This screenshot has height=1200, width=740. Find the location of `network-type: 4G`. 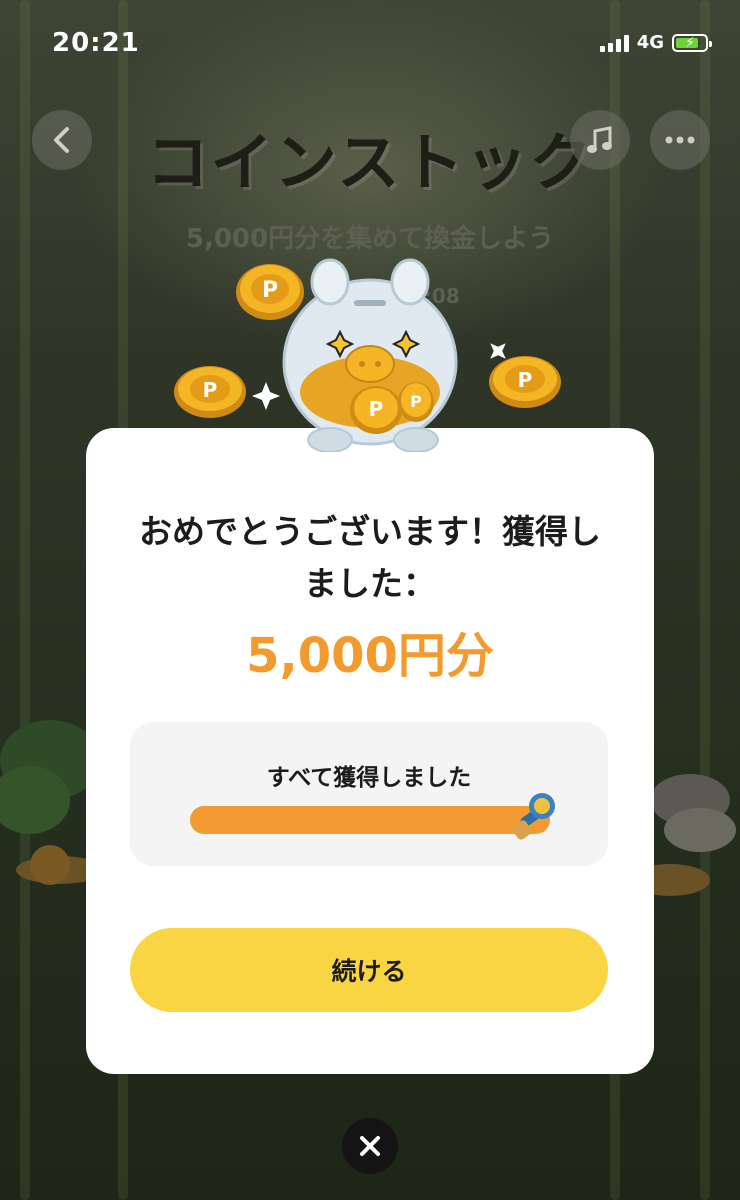

network-type: 4G is located at coordinates (650, 42).